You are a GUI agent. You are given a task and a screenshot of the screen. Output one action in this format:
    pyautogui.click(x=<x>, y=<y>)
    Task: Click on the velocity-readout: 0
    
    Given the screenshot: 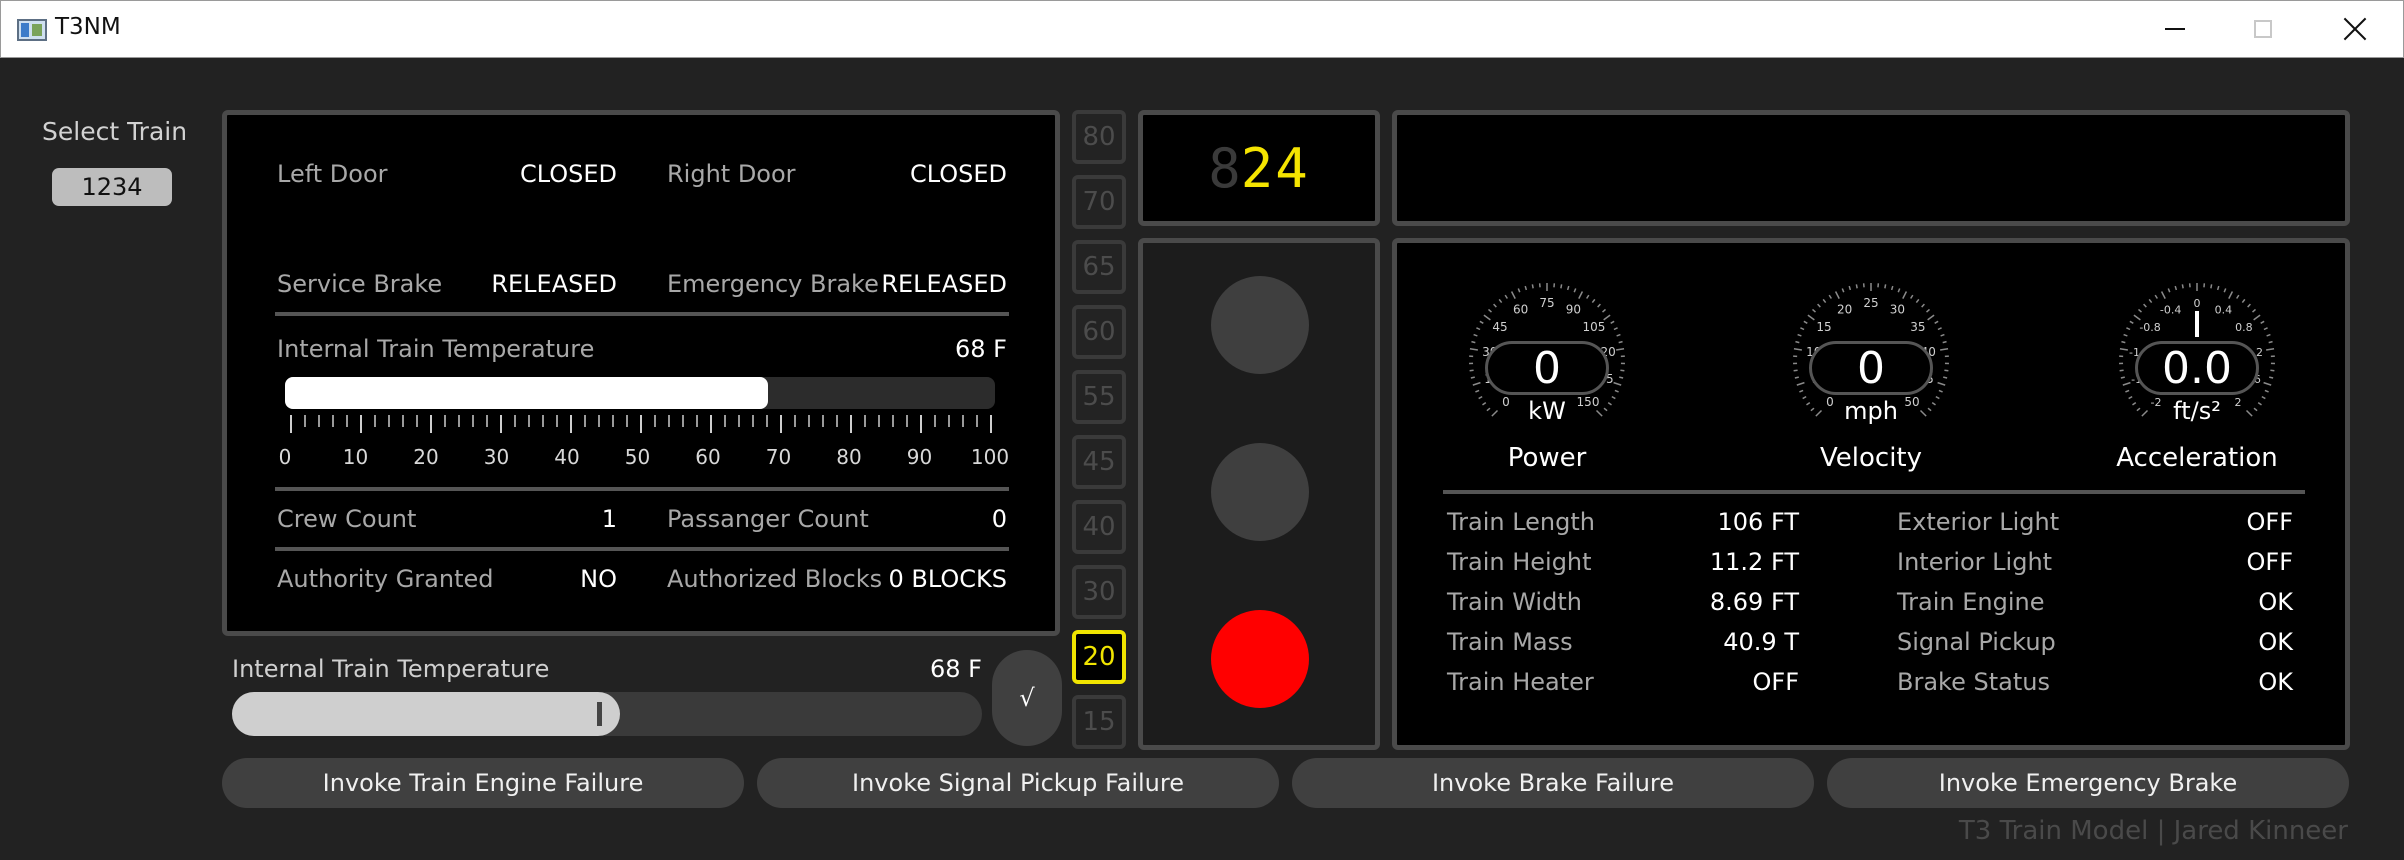 What is the action you would take?
    pyautogui.click(x=1871, y=368)
    